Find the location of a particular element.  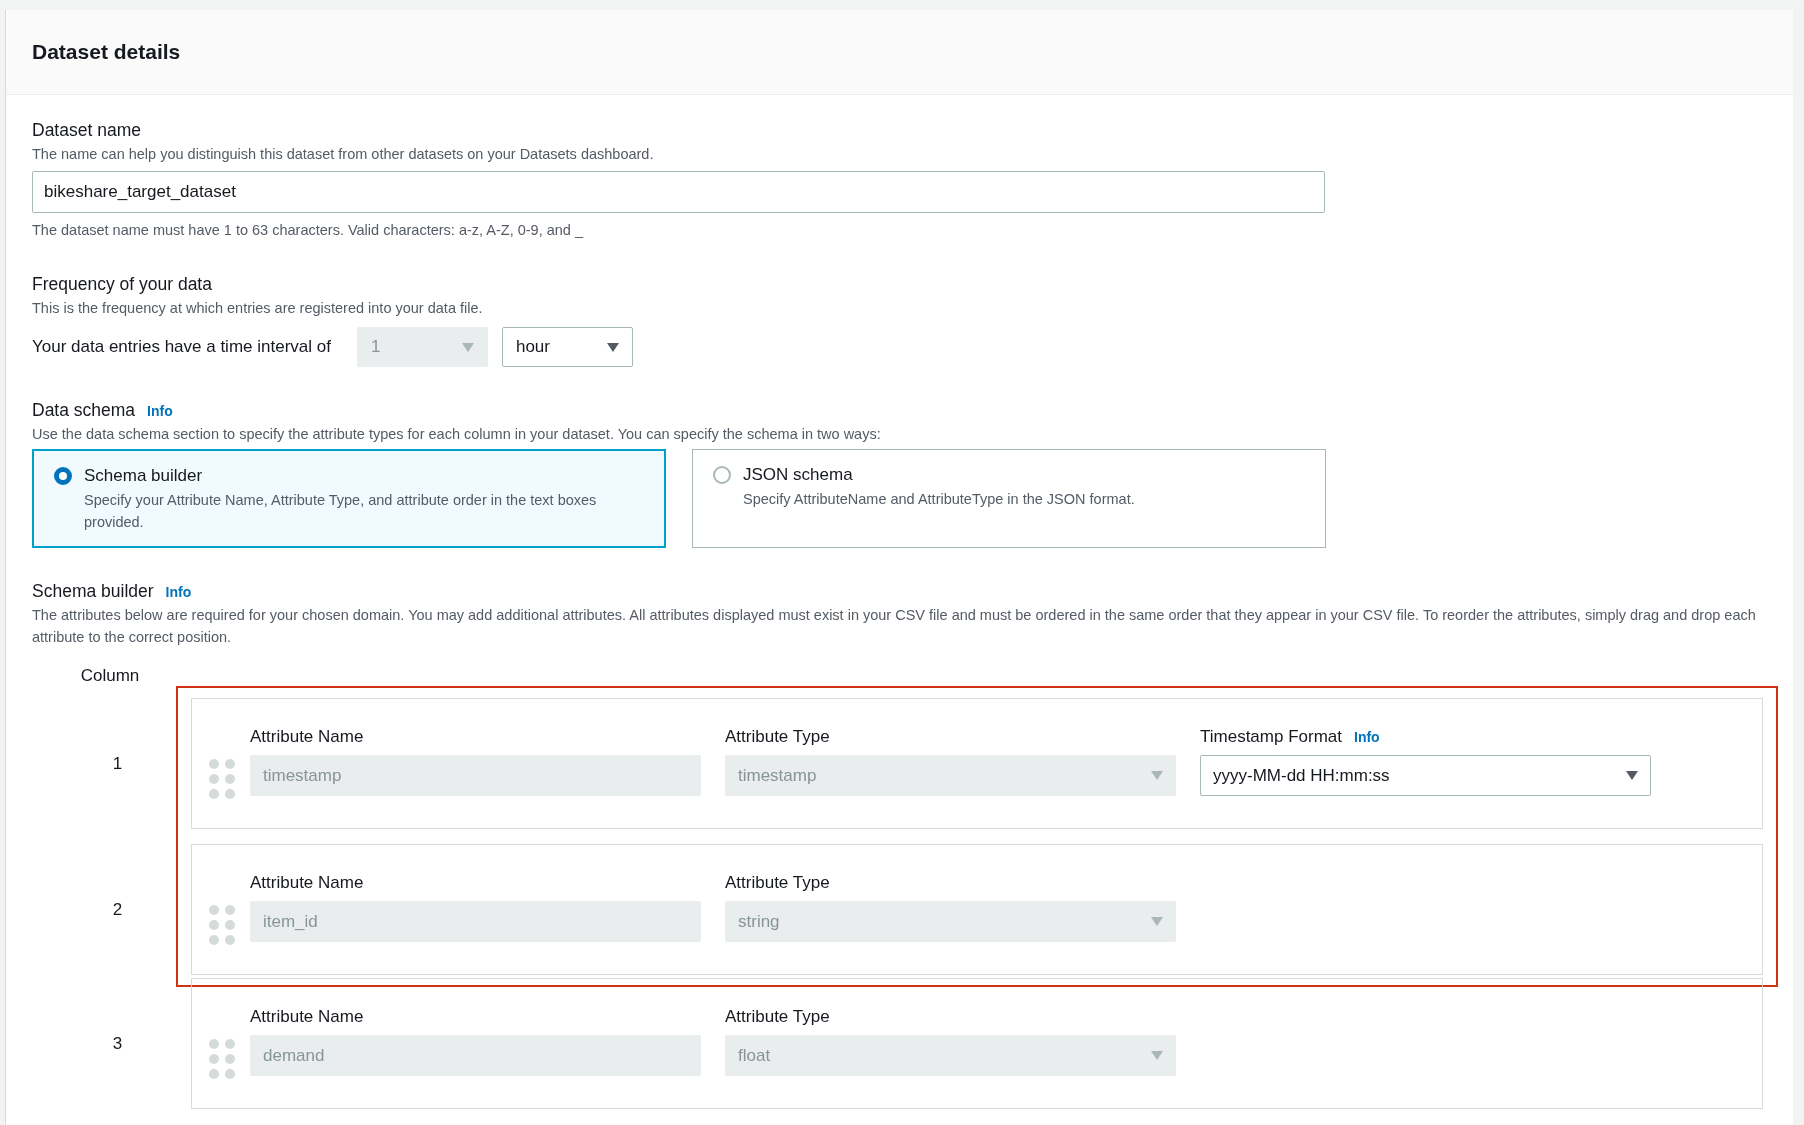

schema-option-tile: JSON schema Specify AttributeName and AttributeType in the JSON format. is located at coordinates (1009, 498).